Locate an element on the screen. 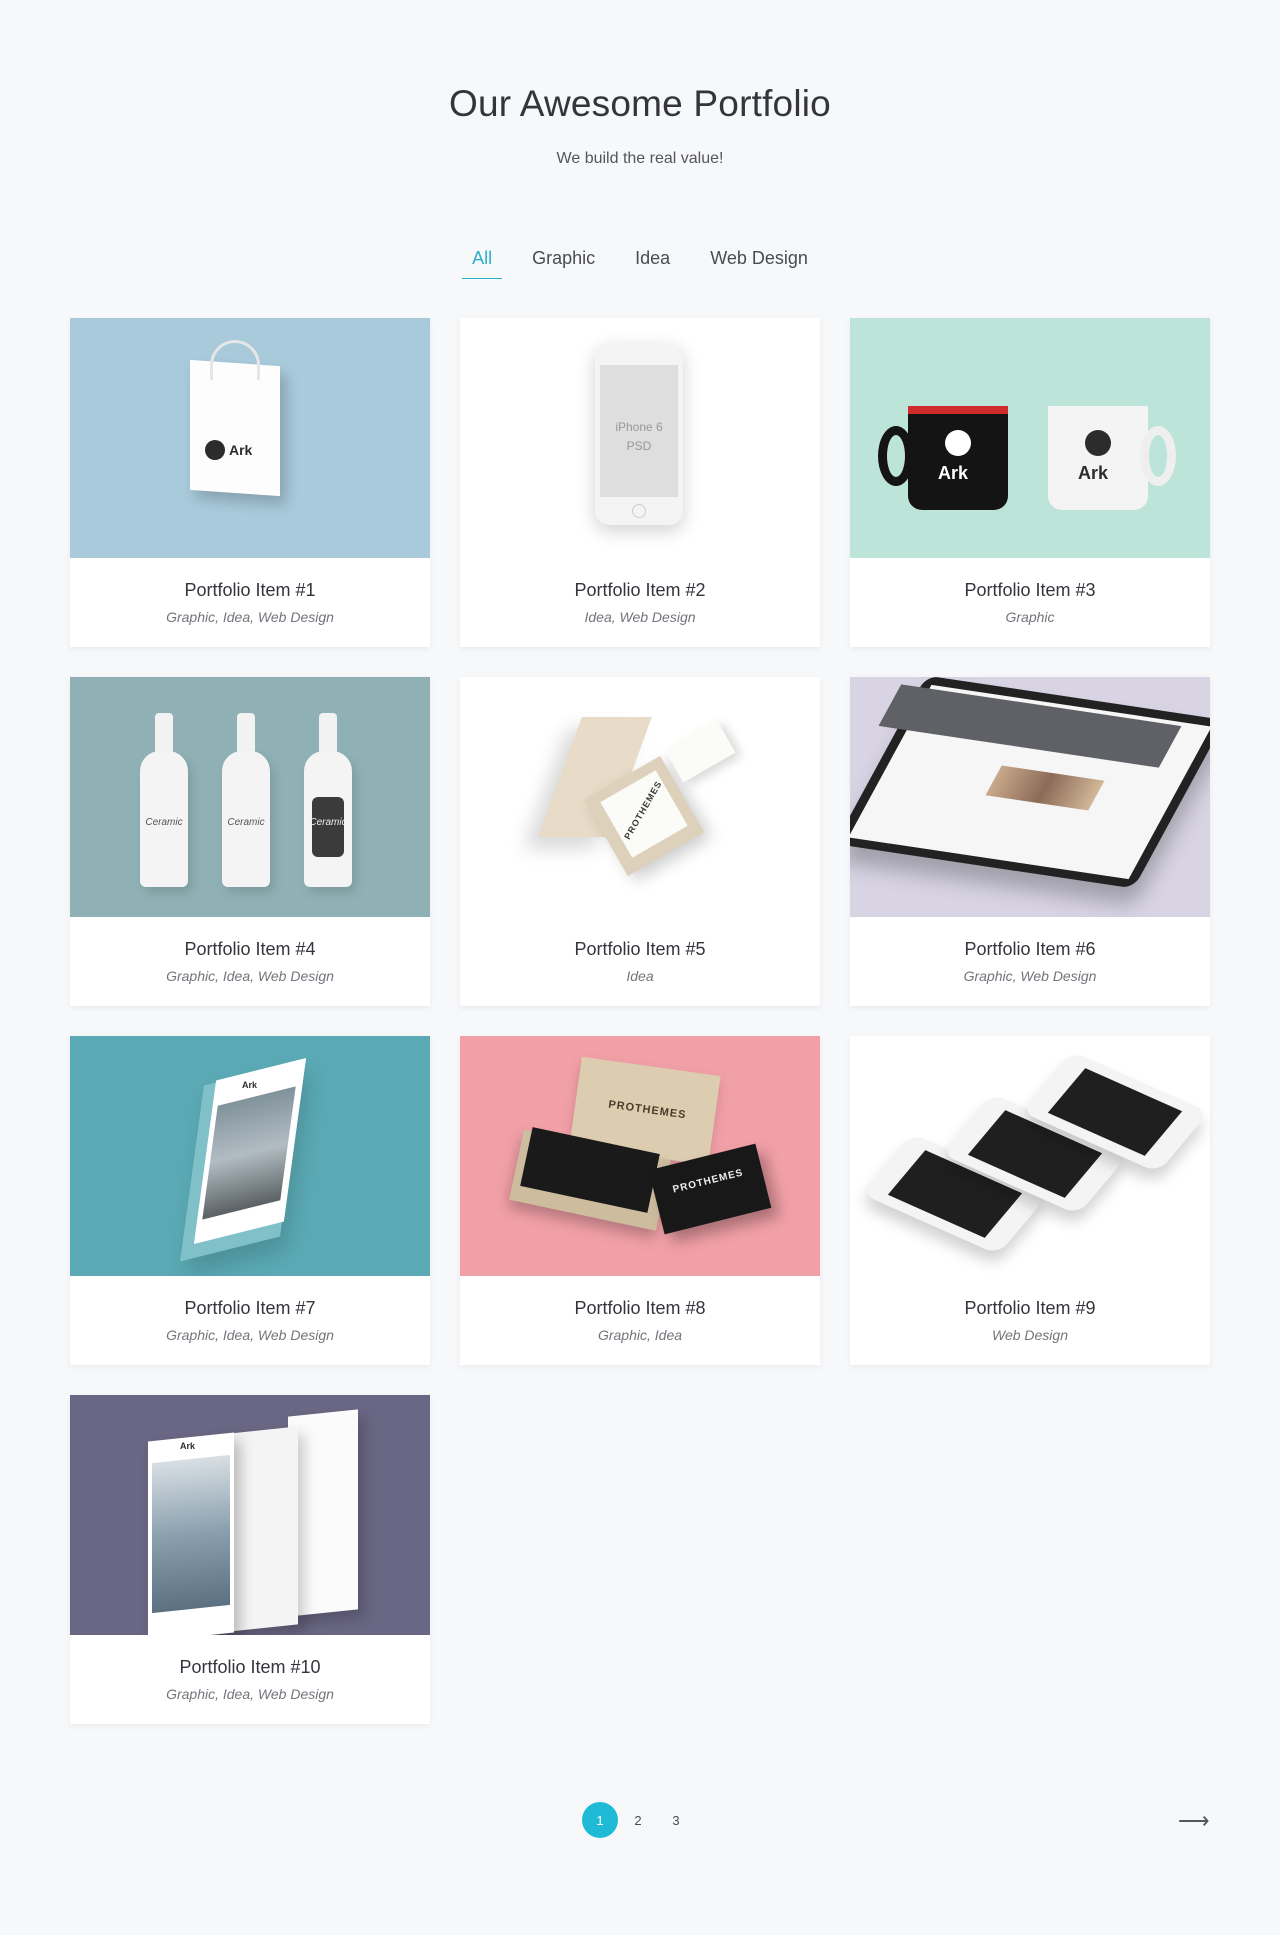 The height and width of the screenshot is (1935, 1280). portfolio-card: PROTHEMES Portfolio Item #5 Idea is located at coordinates (640, 841).